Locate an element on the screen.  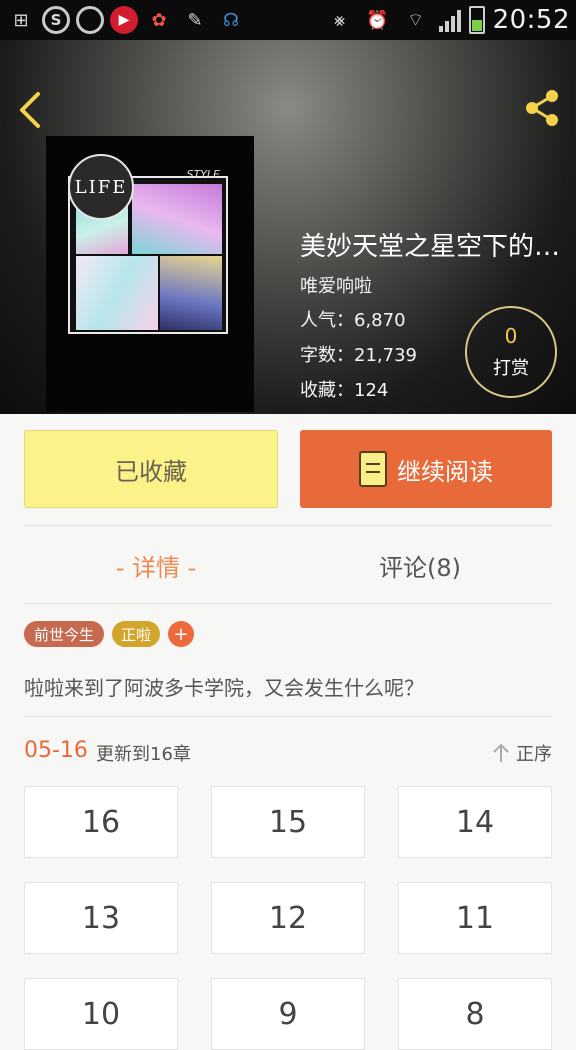
chapter-item: 9 is located at coordinates (288, 1014).